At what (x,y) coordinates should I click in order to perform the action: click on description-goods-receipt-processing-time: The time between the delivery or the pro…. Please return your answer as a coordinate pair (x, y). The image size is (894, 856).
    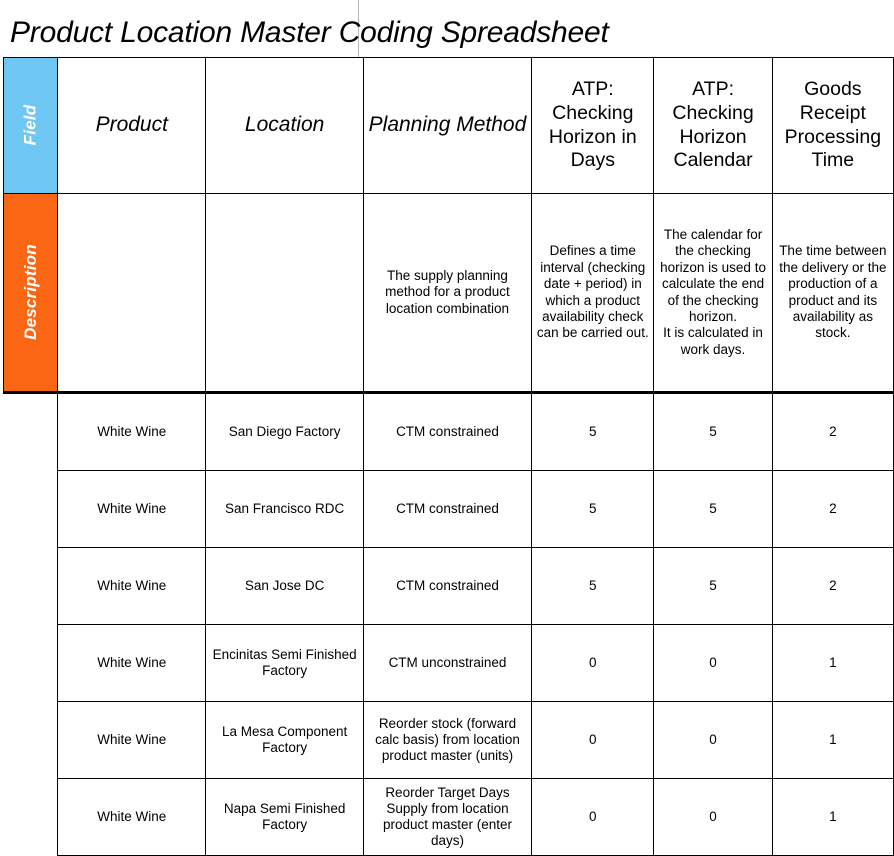
    Looking at the image, I should click on (832, 293).